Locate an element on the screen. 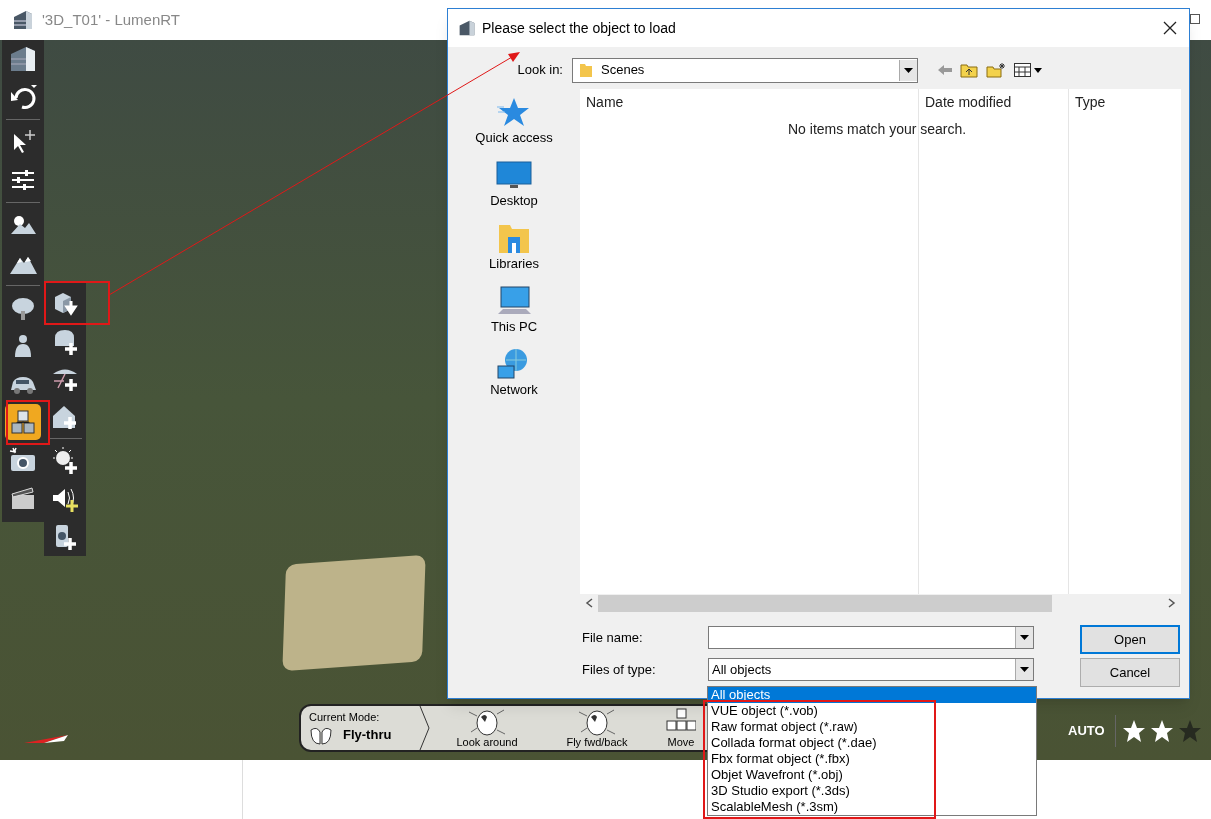  places-item: Quick access is located at coordinates (514, 126).